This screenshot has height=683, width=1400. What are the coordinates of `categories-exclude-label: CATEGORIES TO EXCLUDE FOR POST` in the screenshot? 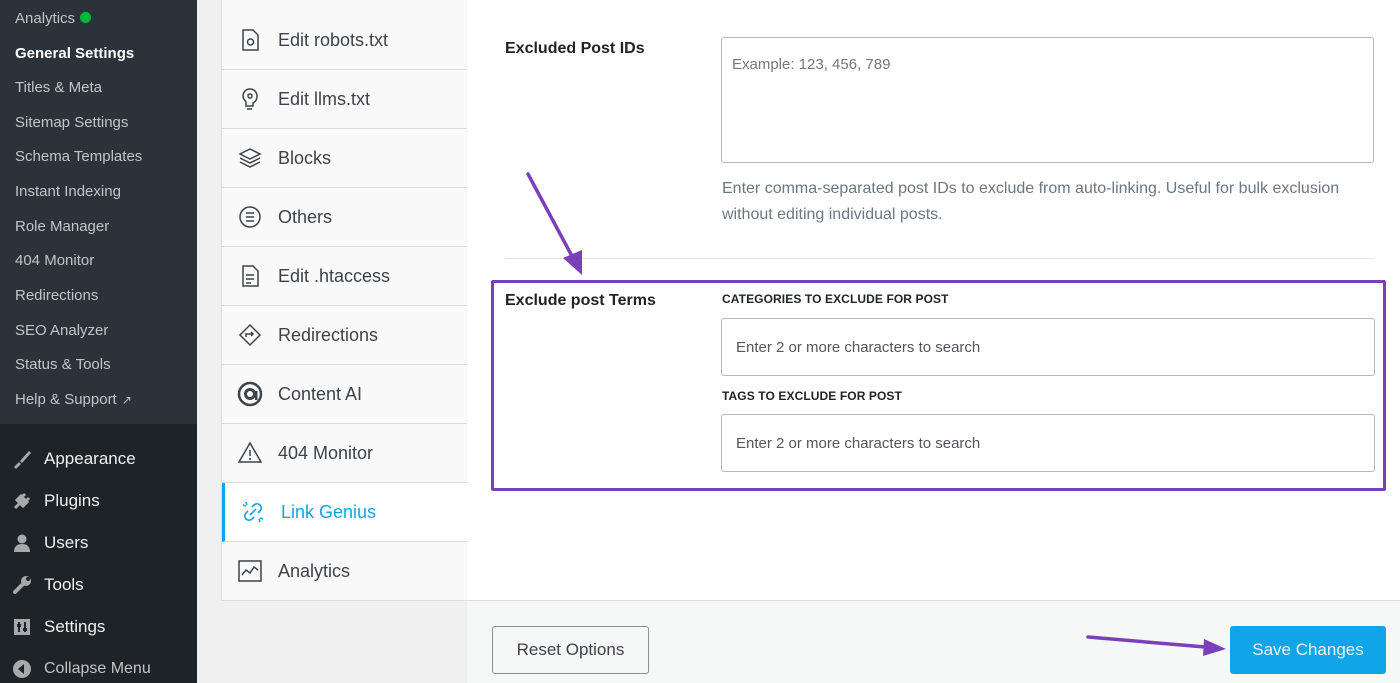 It's located at (835, 299).